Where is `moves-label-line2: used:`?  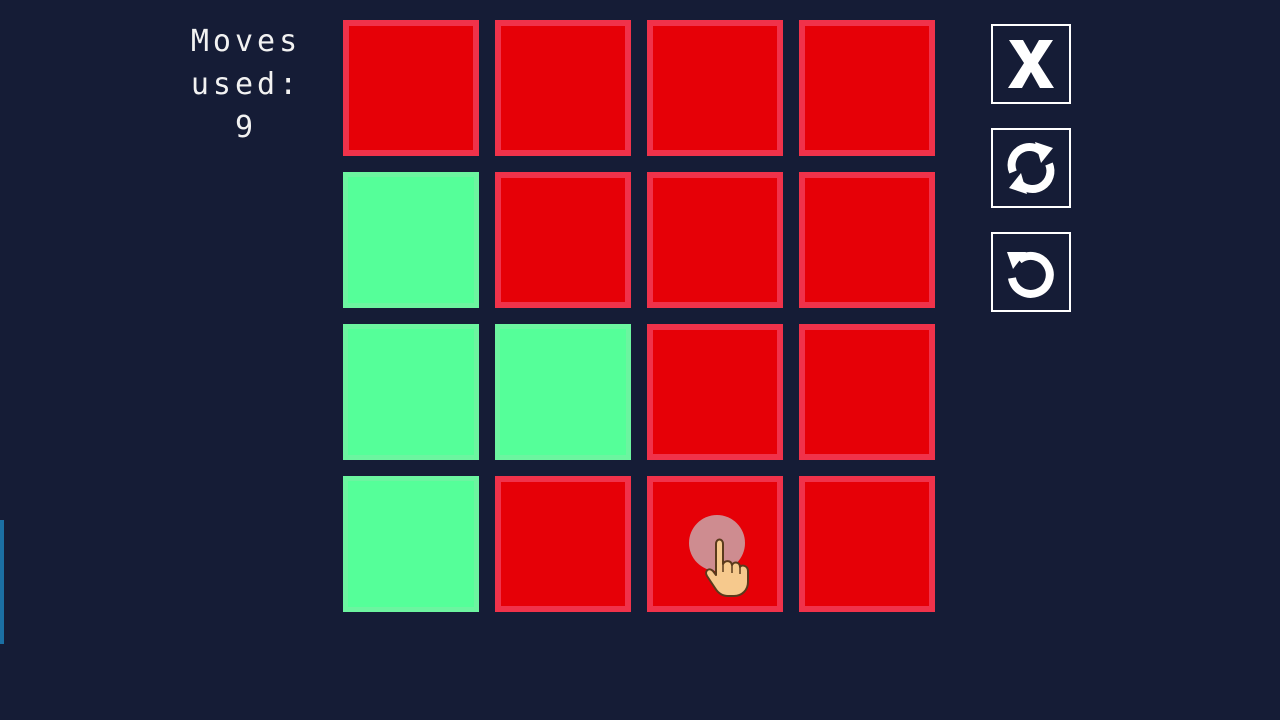
moves-label-line2: used: is located at coordinates (246, 84).